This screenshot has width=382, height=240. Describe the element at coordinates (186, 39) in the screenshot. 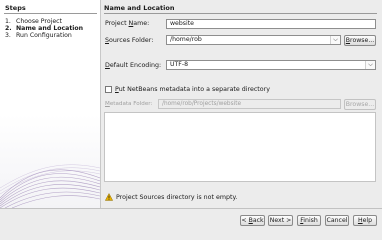

I see `sources-folder-value: /home/rob` at that location.